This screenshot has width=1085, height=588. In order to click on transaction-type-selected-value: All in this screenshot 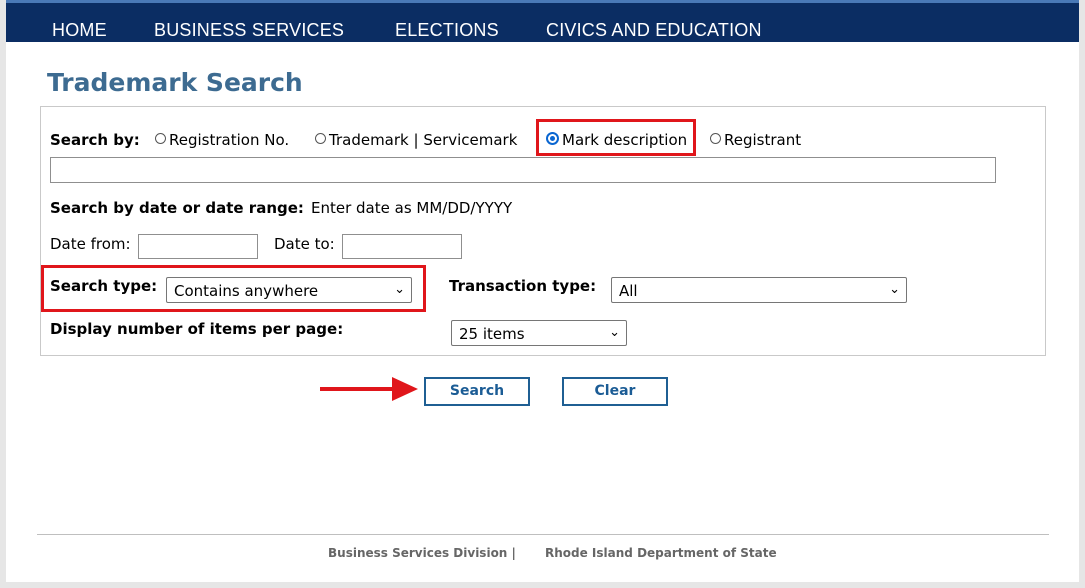, I will do `click(628, 291)`.